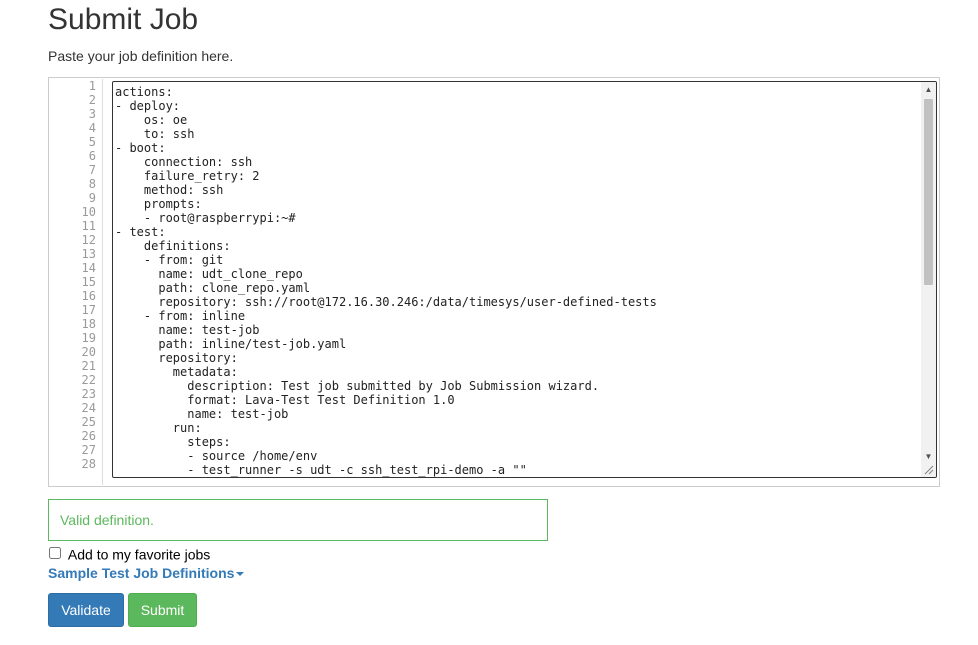  What do you see at coordinates (169, 190) in the screenshot?
I see `code-line: method: ssh` at bounding box center [169, 190].